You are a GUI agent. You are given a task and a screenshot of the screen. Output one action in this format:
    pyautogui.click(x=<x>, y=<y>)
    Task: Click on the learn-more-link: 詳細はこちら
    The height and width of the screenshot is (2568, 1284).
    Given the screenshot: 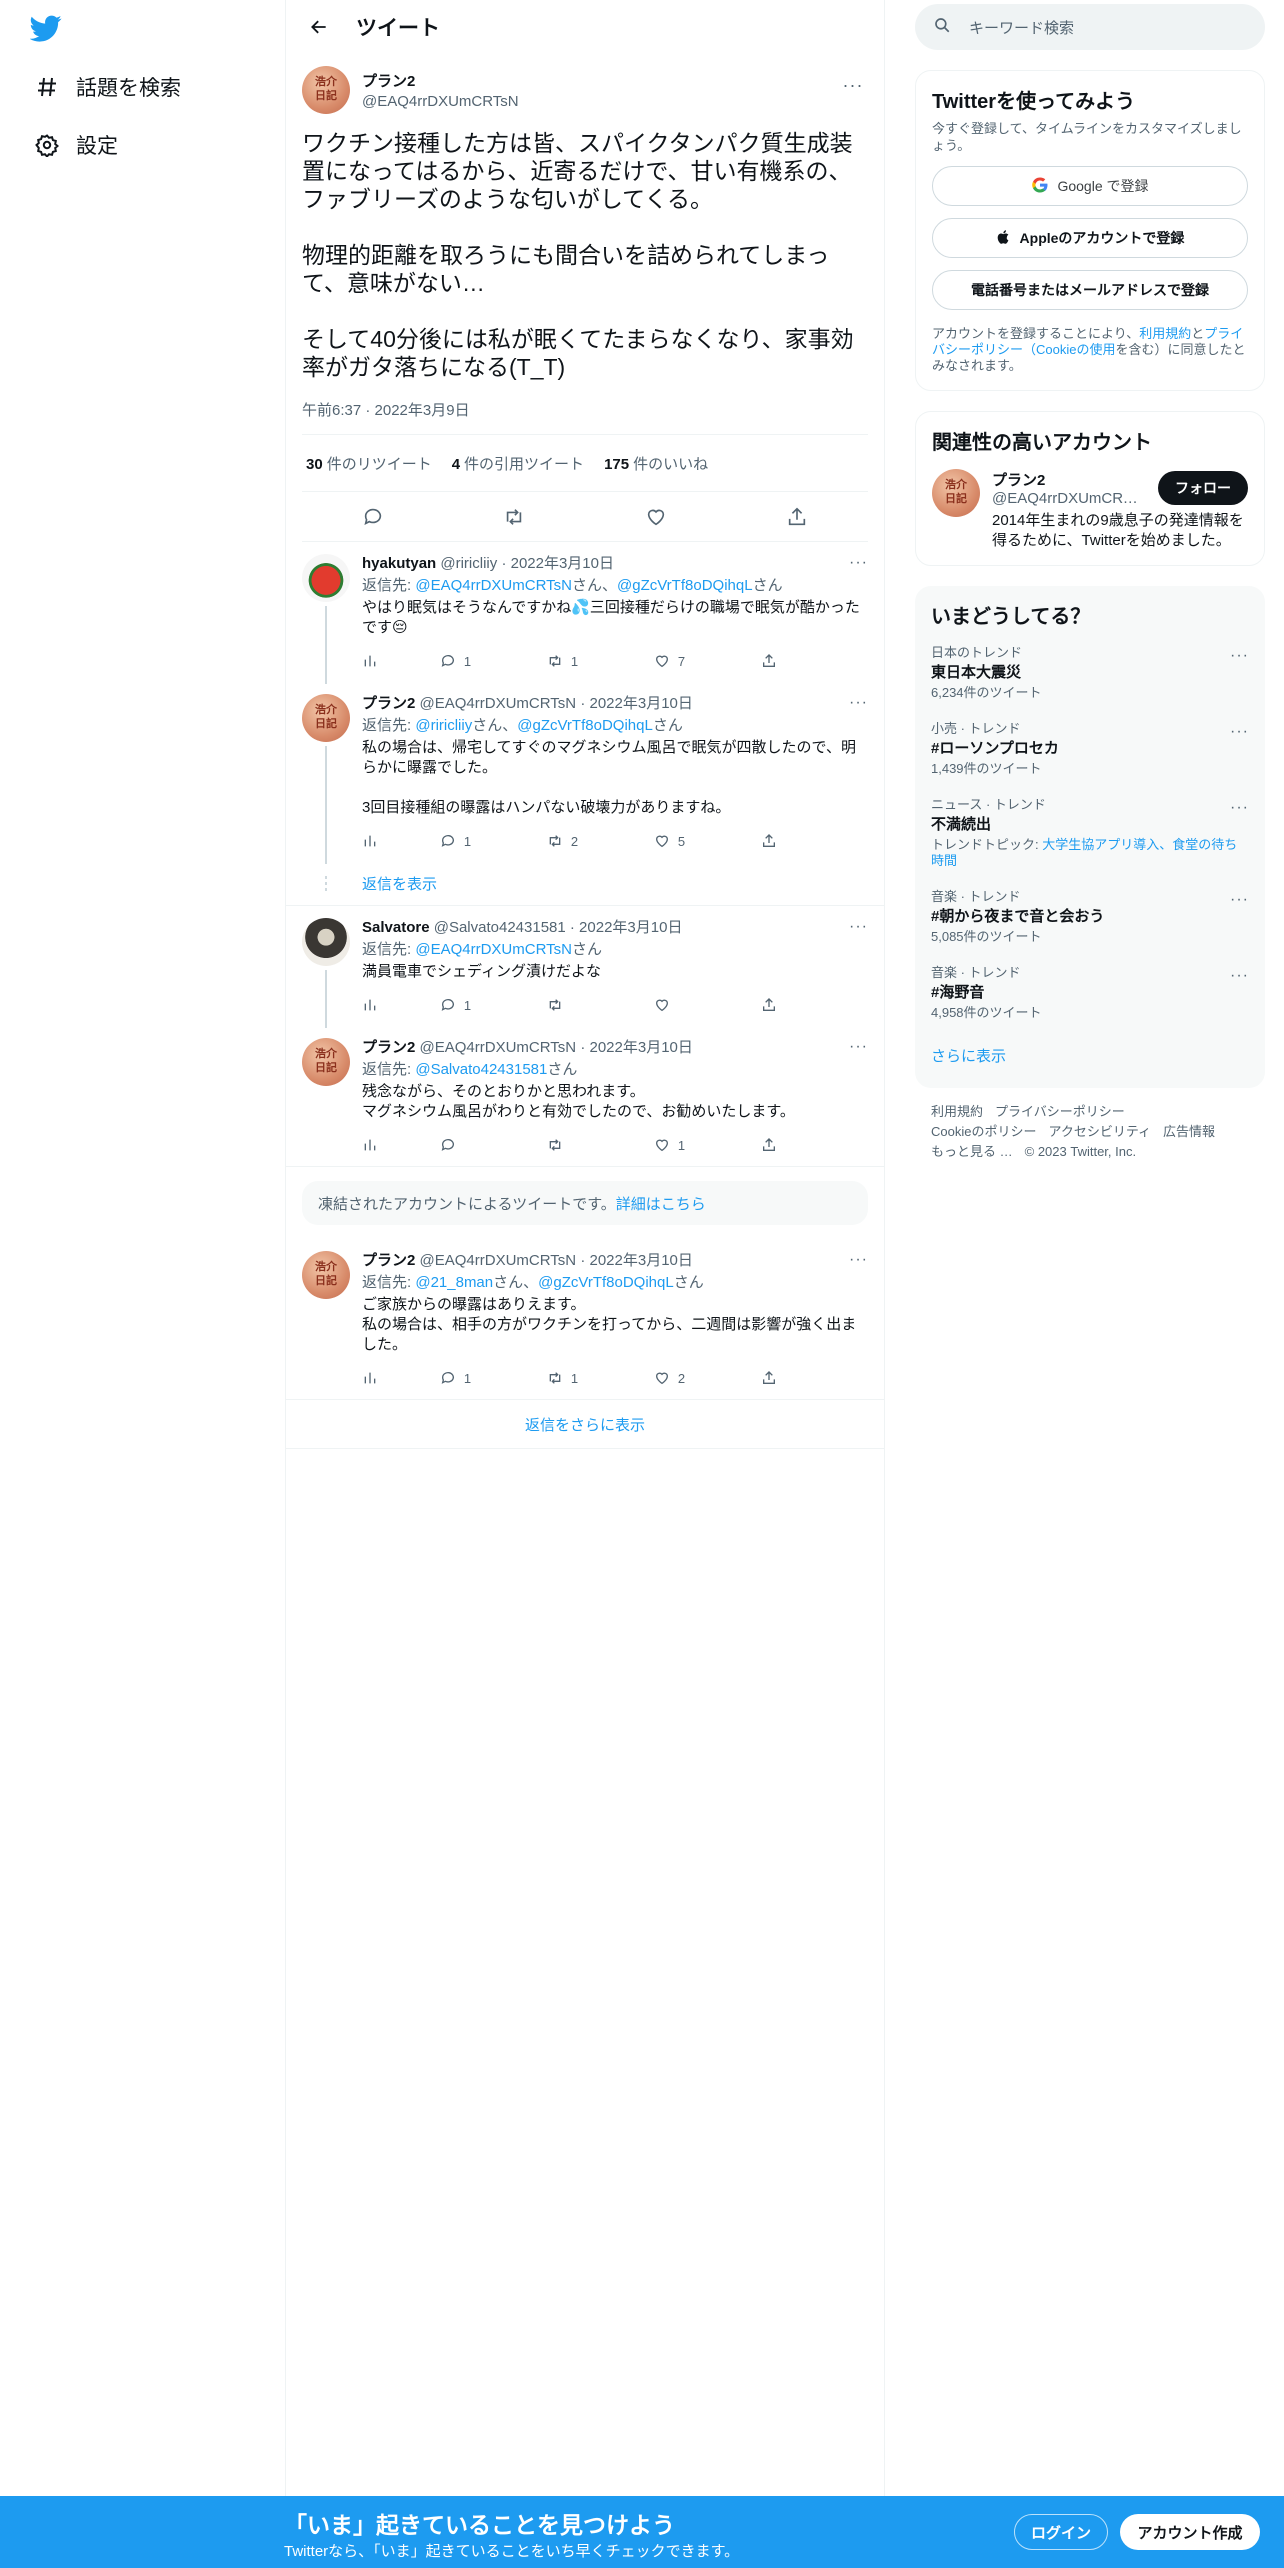 What is the action you would take?
    pyautogui.click(x=661, y=1203)
    